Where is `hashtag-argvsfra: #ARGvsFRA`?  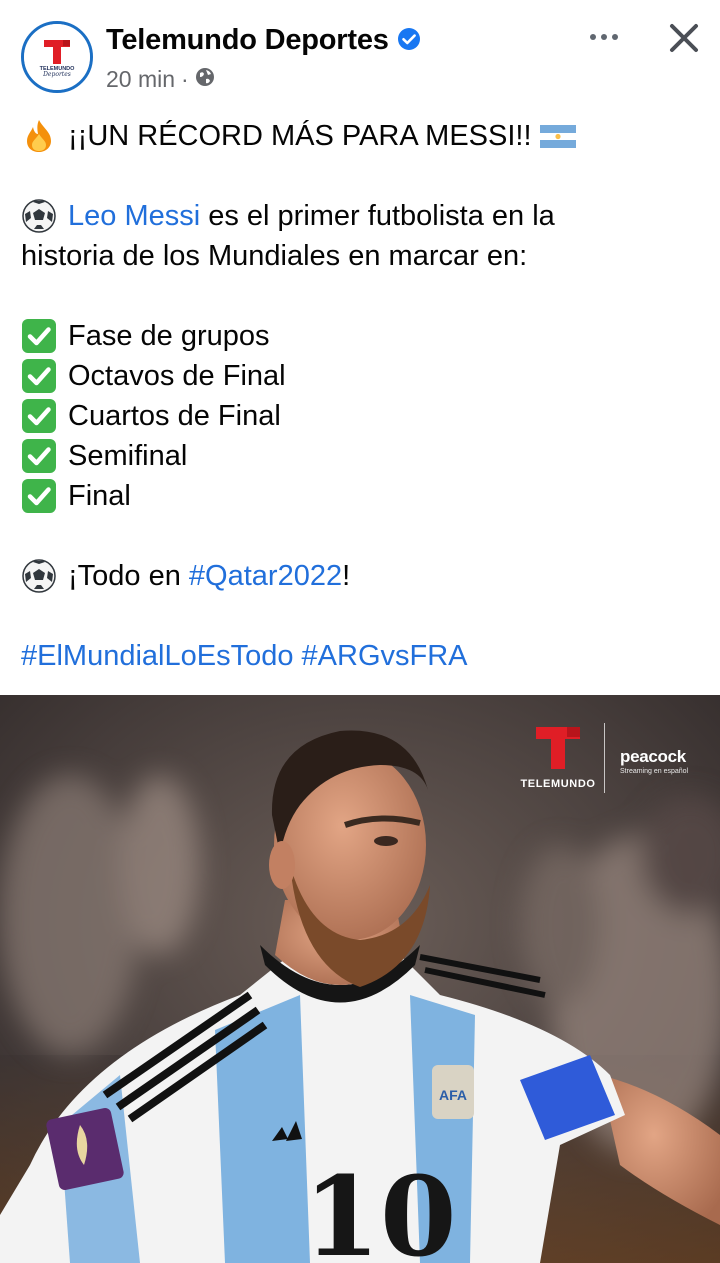 hashtag-argvsfra: #ARGvsFRA is located at coordinates (385, 656).